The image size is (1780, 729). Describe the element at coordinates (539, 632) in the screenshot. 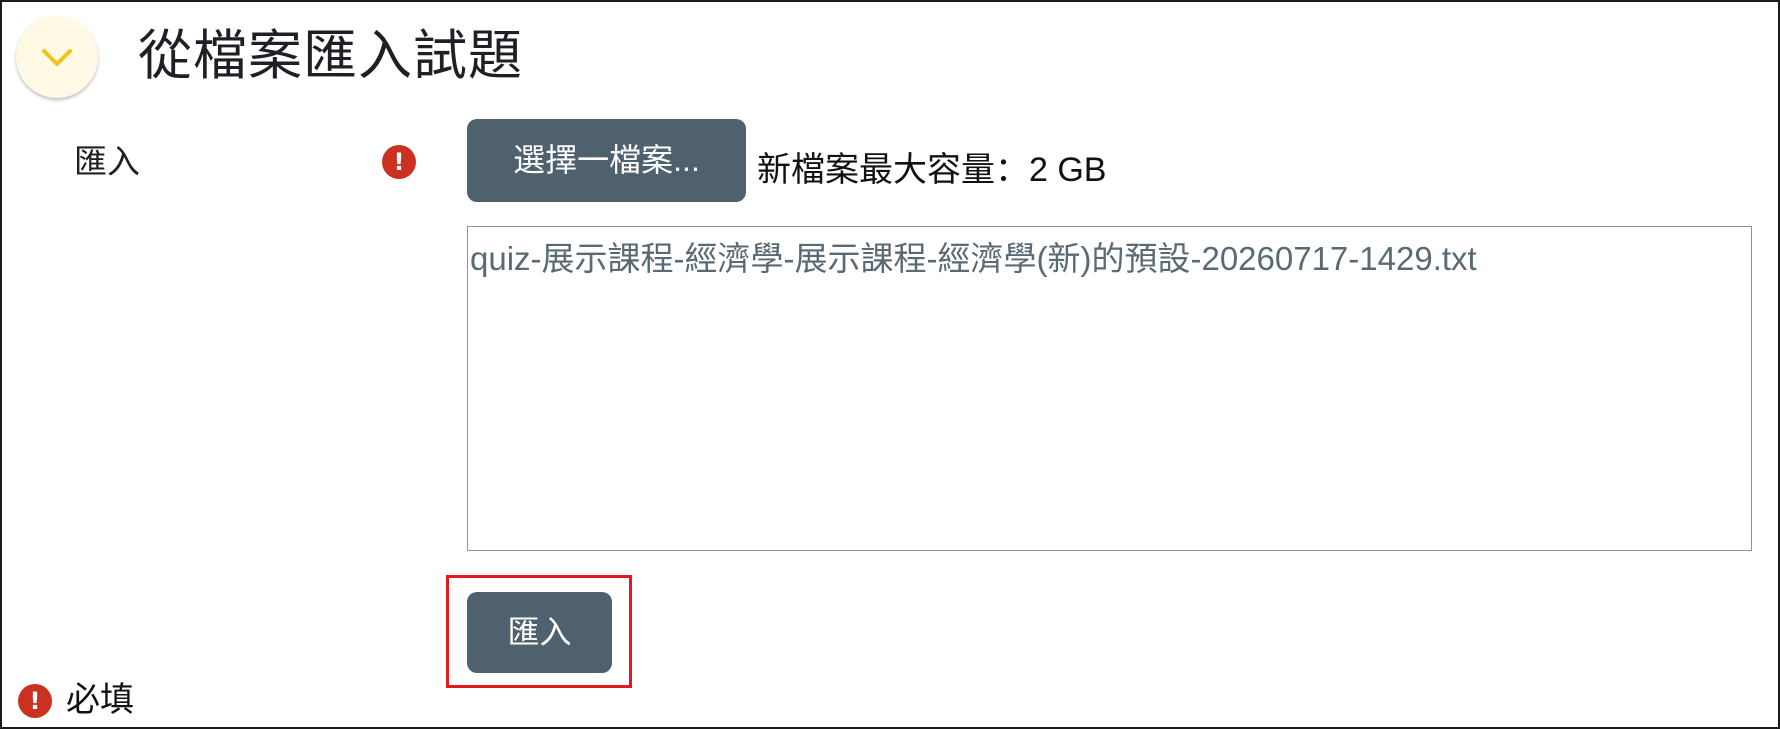

I see `import-button: 匯入` at that location.